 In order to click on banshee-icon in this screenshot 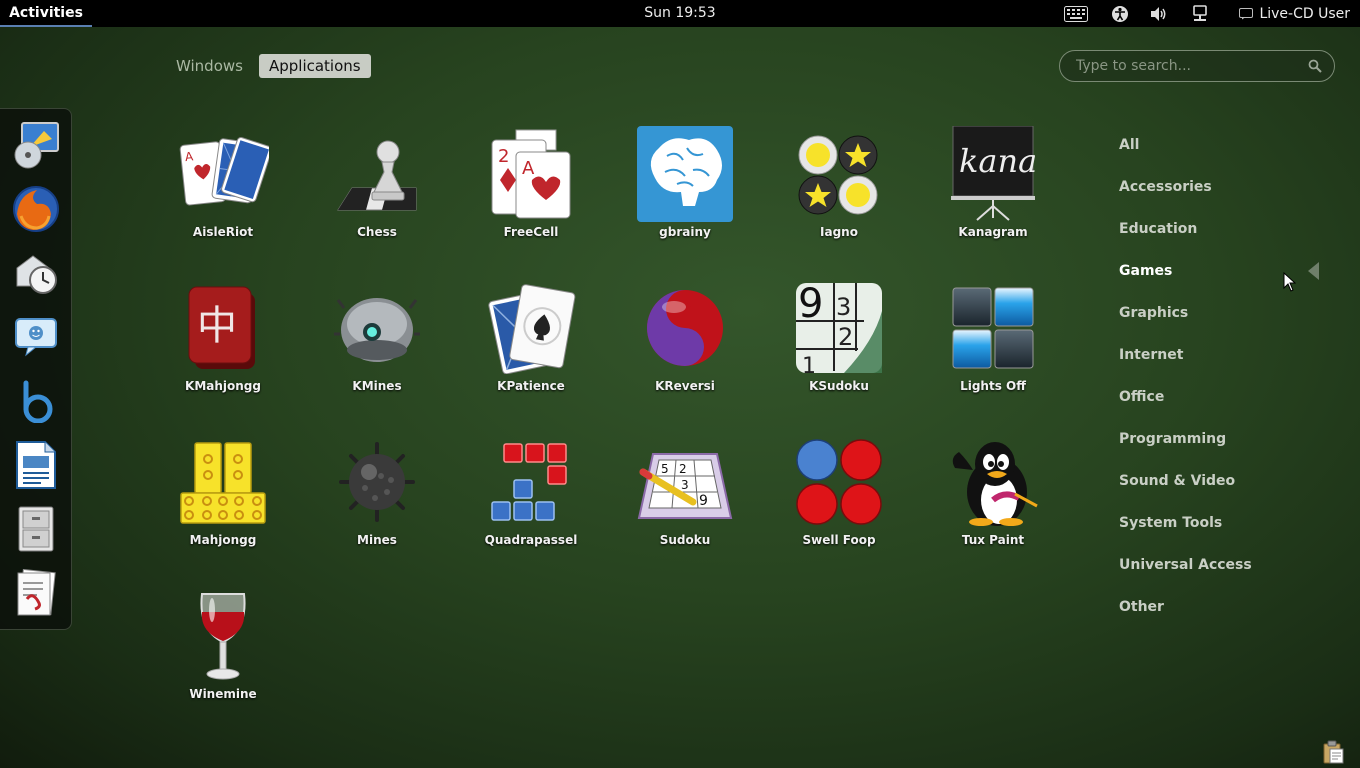, I will do `click(38, 401)`.